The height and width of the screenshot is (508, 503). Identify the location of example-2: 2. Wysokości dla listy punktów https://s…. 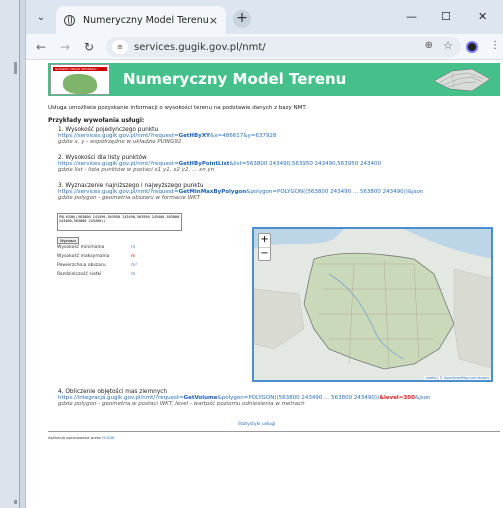
(220, 164).